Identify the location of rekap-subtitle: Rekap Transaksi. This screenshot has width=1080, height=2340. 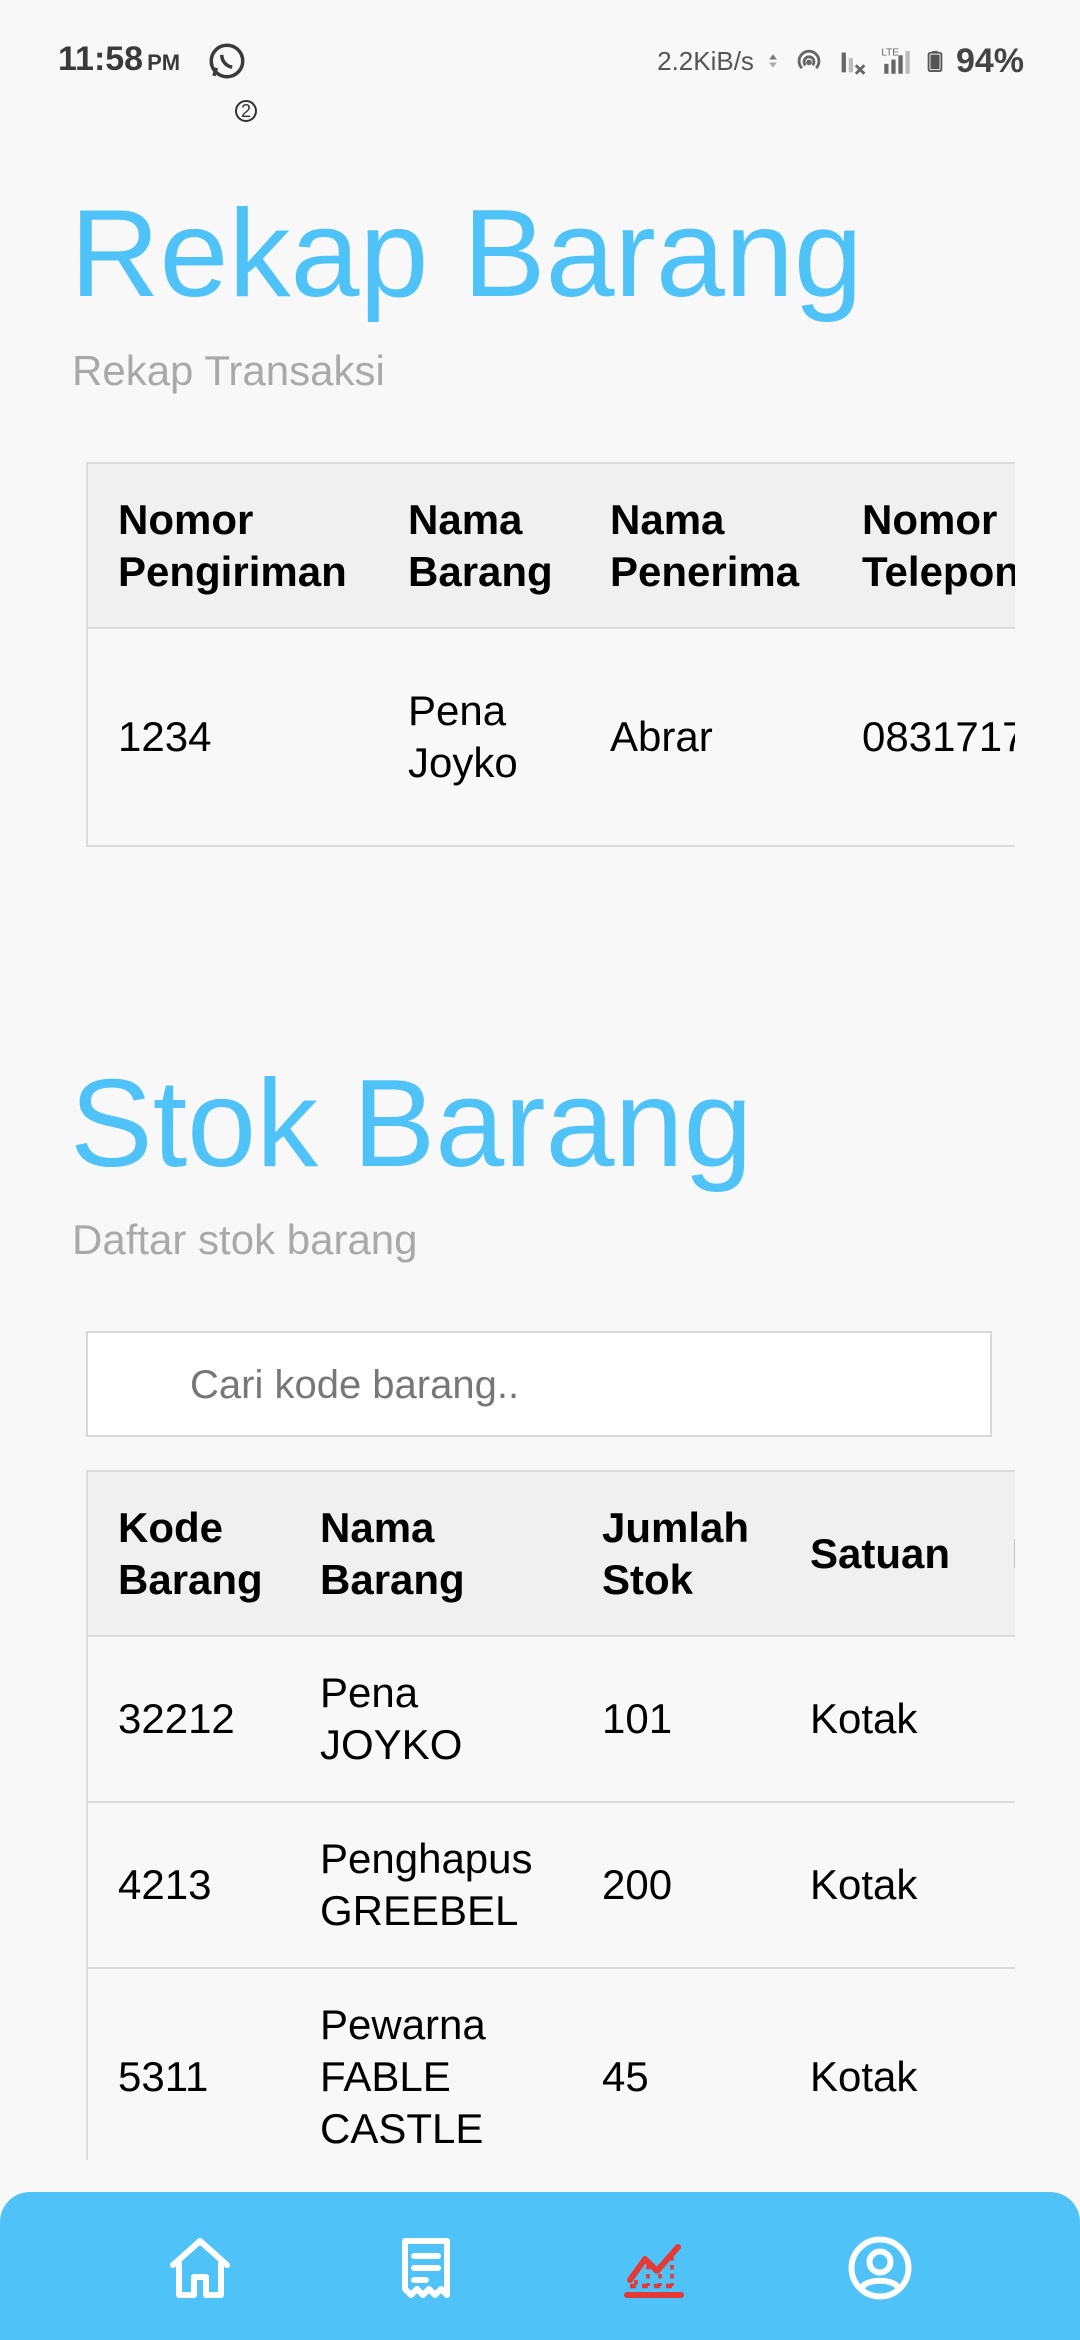
(228, 370).